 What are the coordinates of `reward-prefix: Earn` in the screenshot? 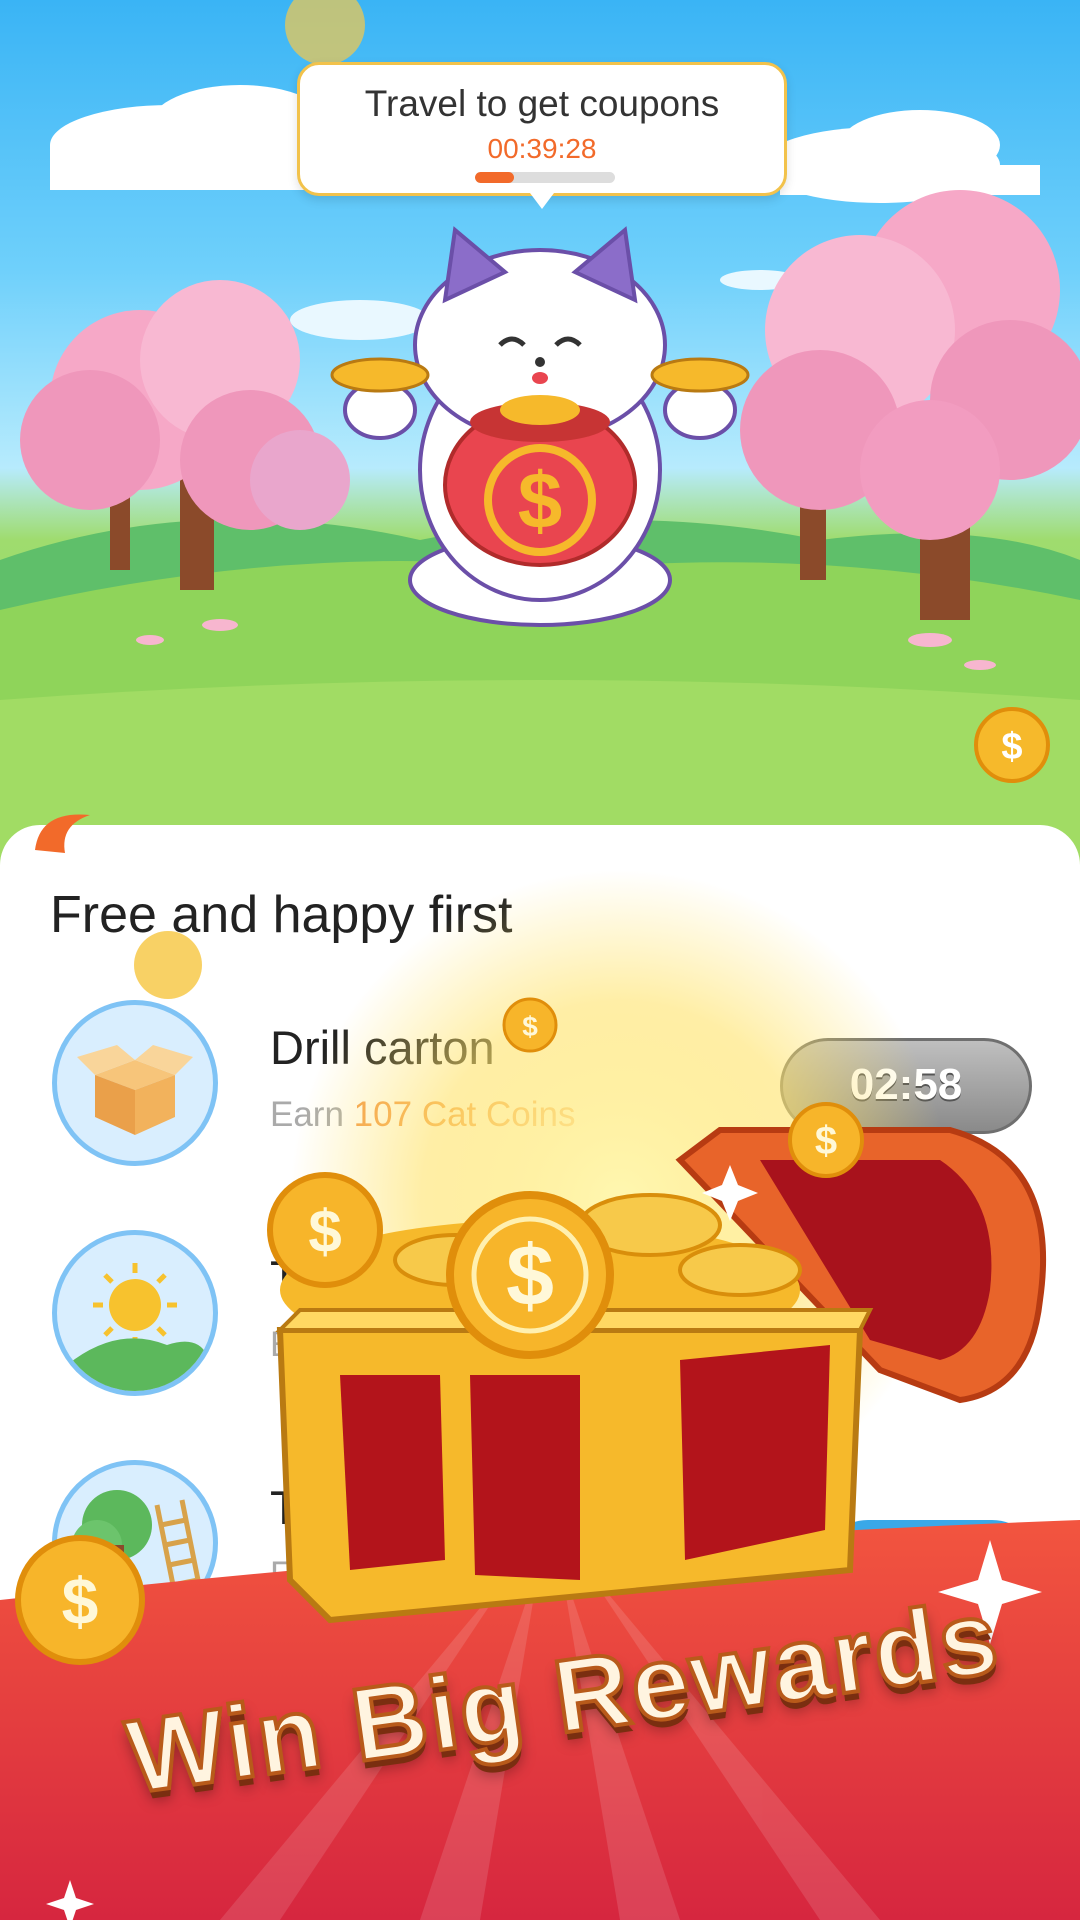 It's located at (307, 1114).